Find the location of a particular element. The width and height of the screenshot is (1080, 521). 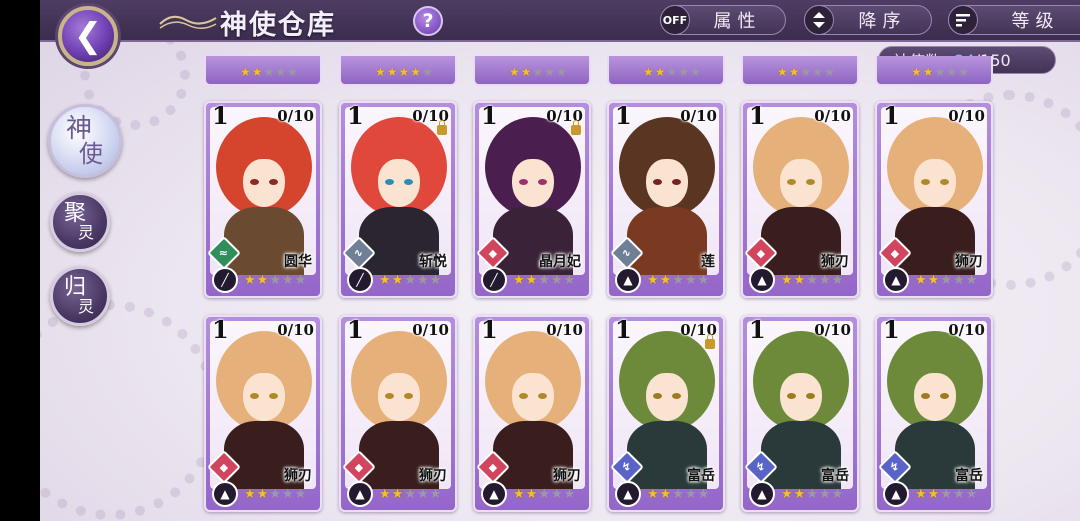

character-card: 1 0/10 ◆ 晶月妃 ╱ ★★★★★ is located at coordinates (532, 199).